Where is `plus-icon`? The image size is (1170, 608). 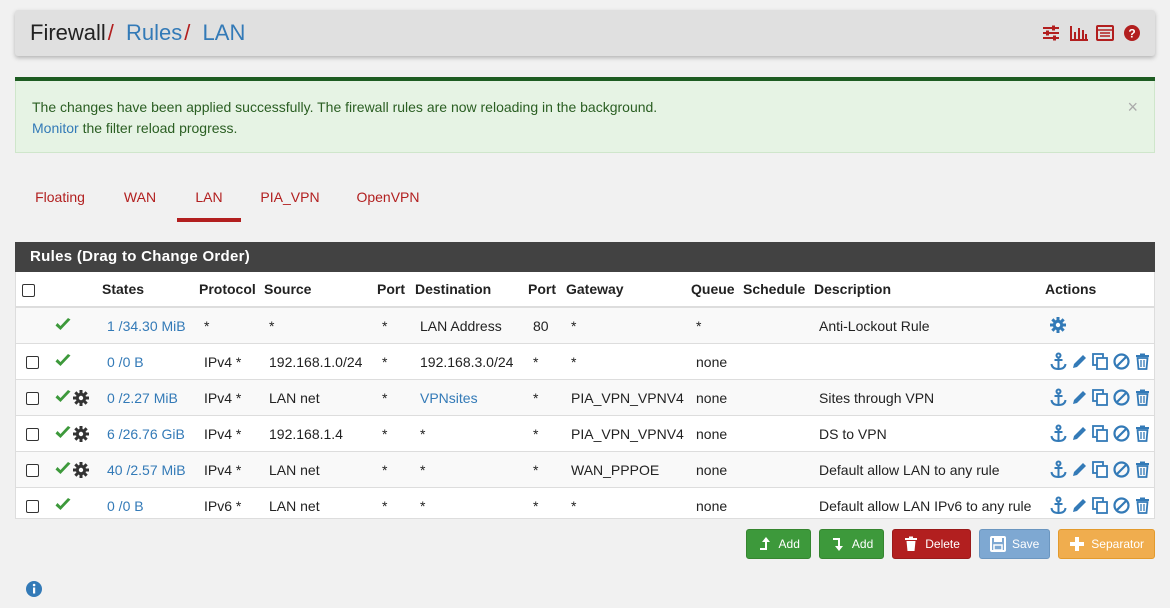
plus-icon is located at coordinates (1077, 544).